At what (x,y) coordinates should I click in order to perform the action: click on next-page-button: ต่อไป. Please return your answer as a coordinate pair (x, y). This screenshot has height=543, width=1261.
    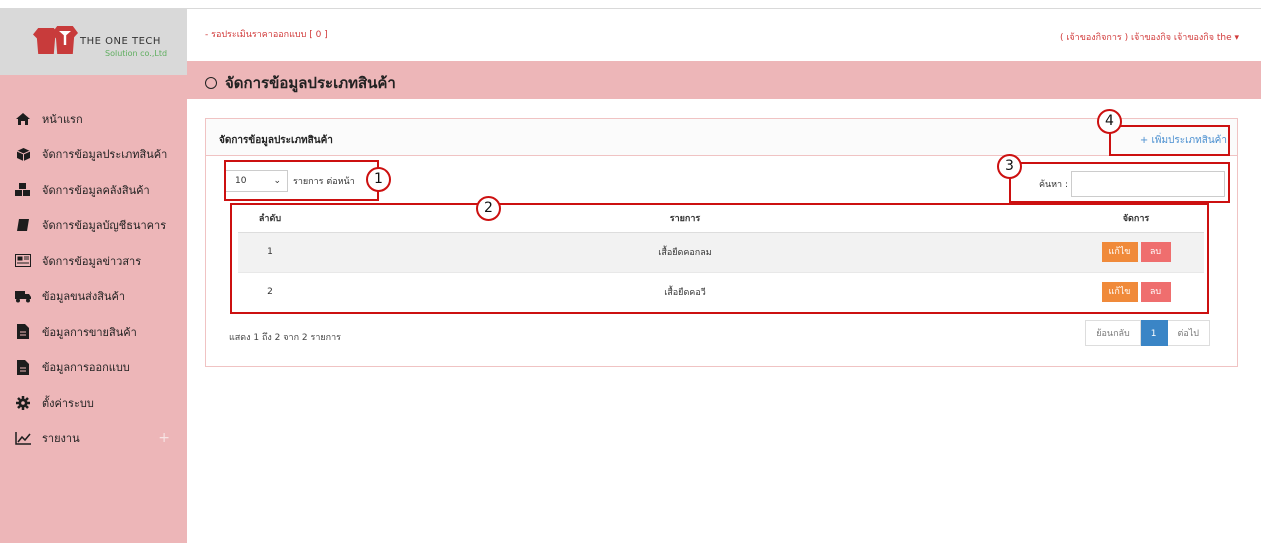
    Looking at the image, I should click on (1188, 333).